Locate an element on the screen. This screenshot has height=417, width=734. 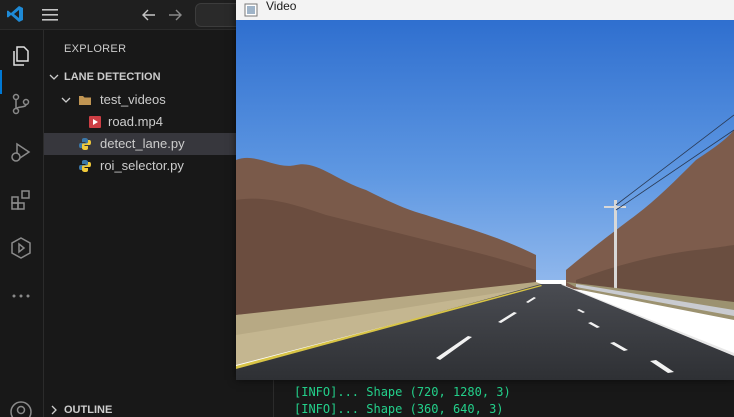
window-app-icon is located at coordinates (251, 10).